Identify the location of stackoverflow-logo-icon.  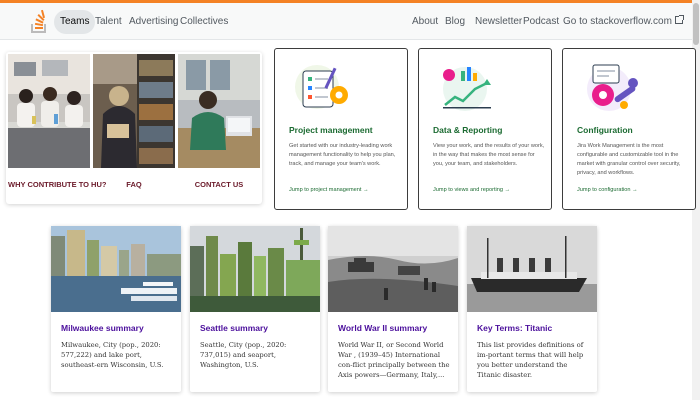
(39, 21).